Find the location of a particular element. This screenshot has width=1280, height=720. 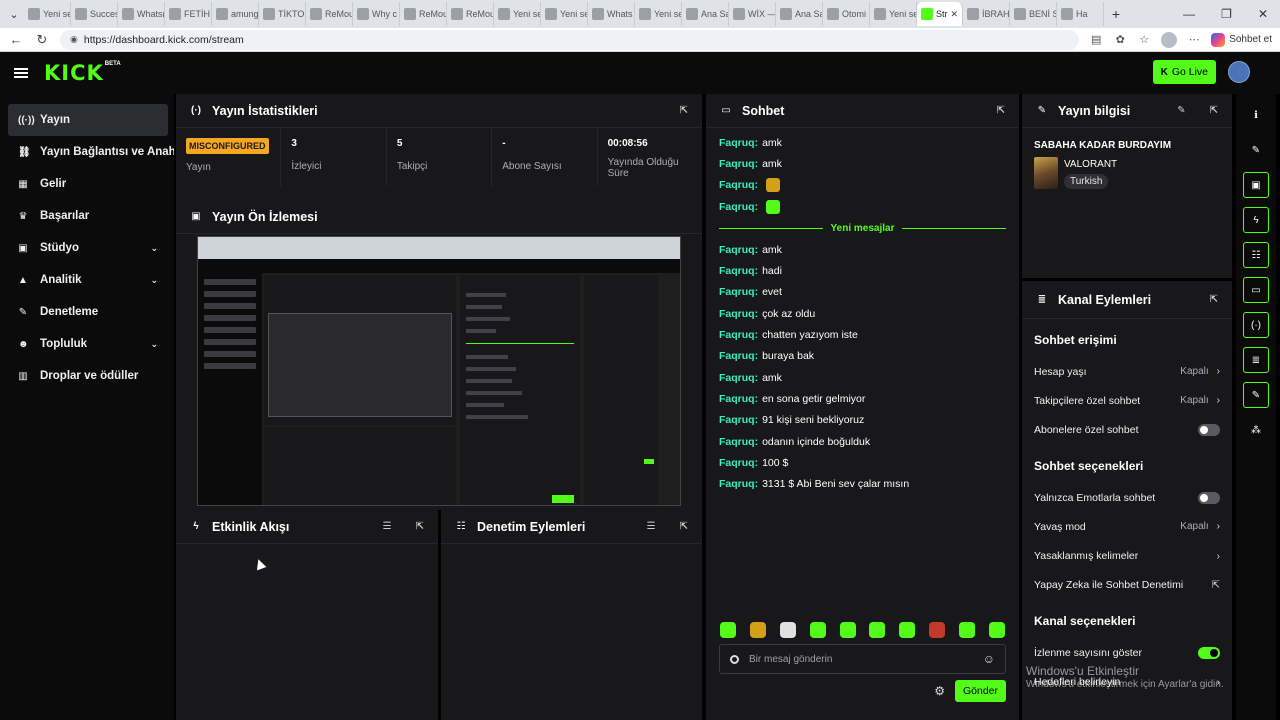

reader-icon: ▤ is located at coordinates (1096, 39).